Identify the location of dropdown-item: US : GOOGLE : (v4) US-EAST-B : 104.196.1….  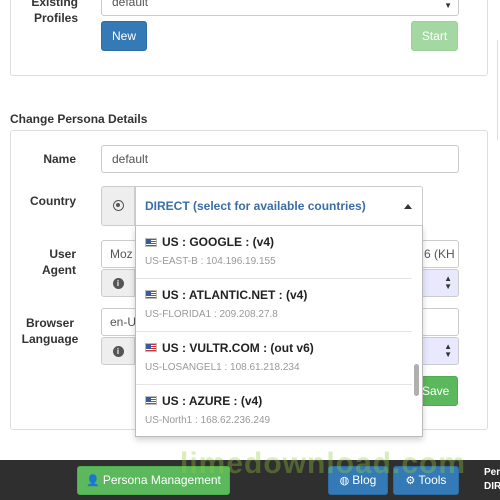
(274, 252).